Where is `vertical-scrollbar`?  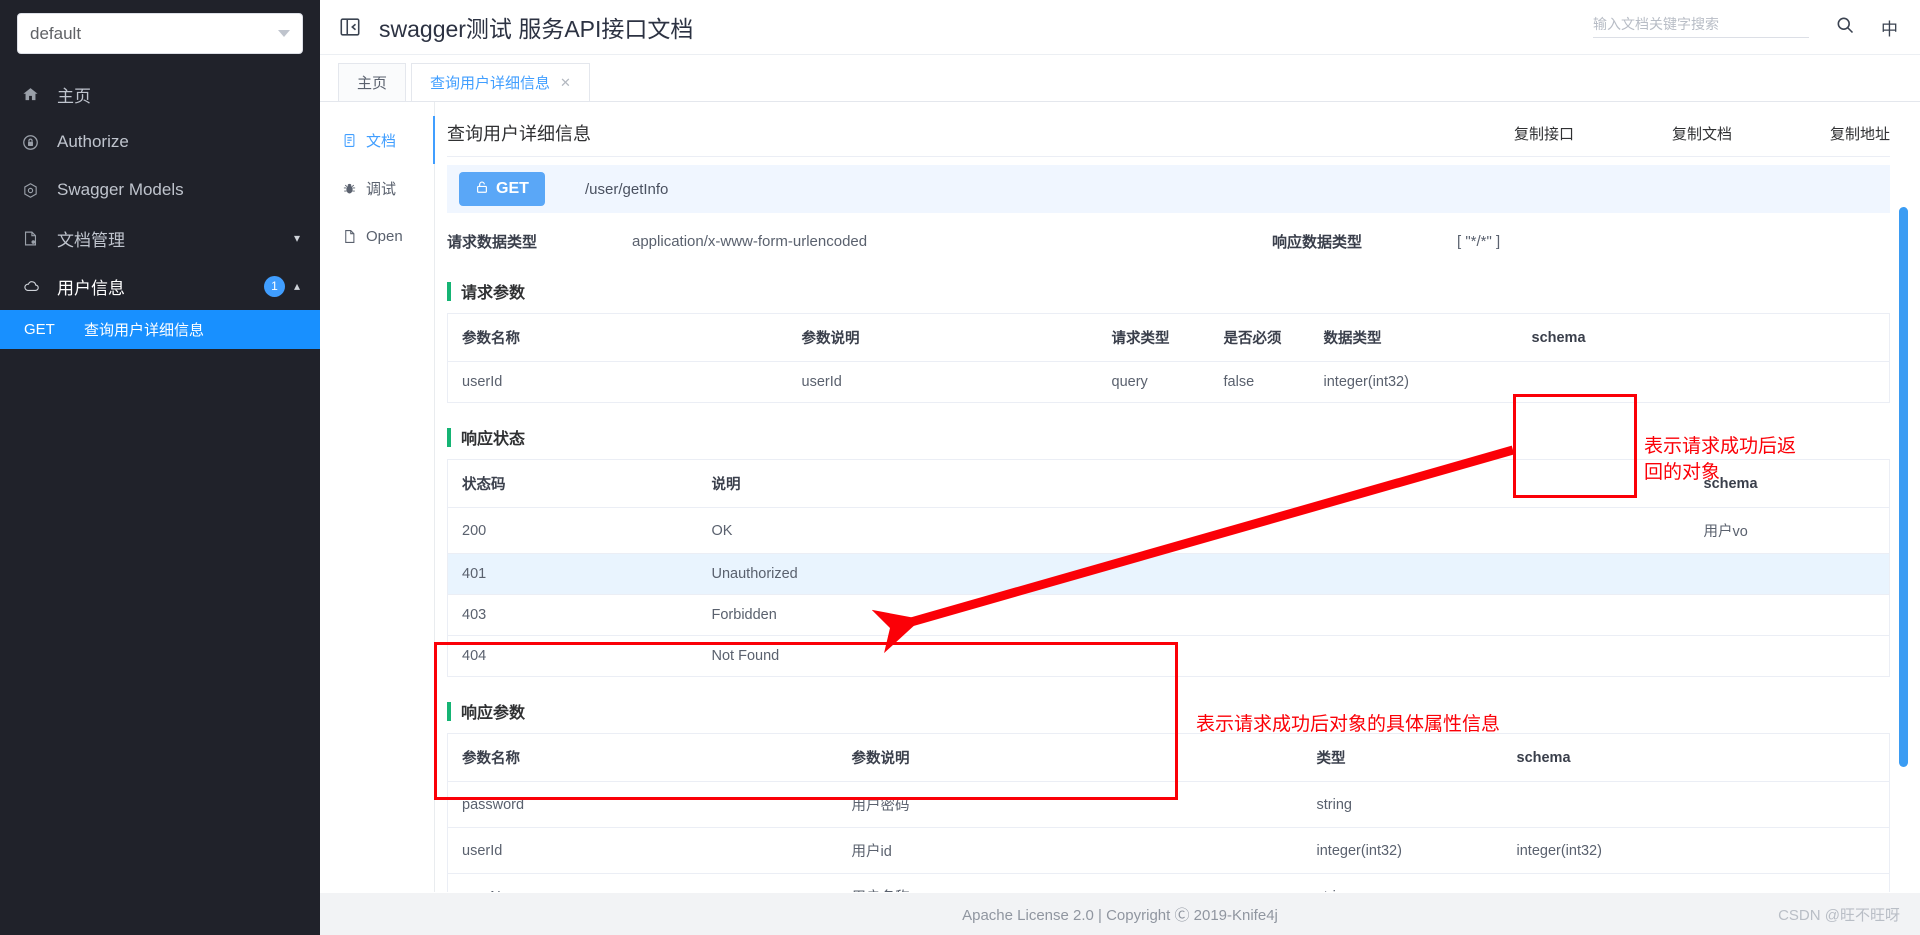
vertical-scrollbar is located at coordinates (1903, 487).